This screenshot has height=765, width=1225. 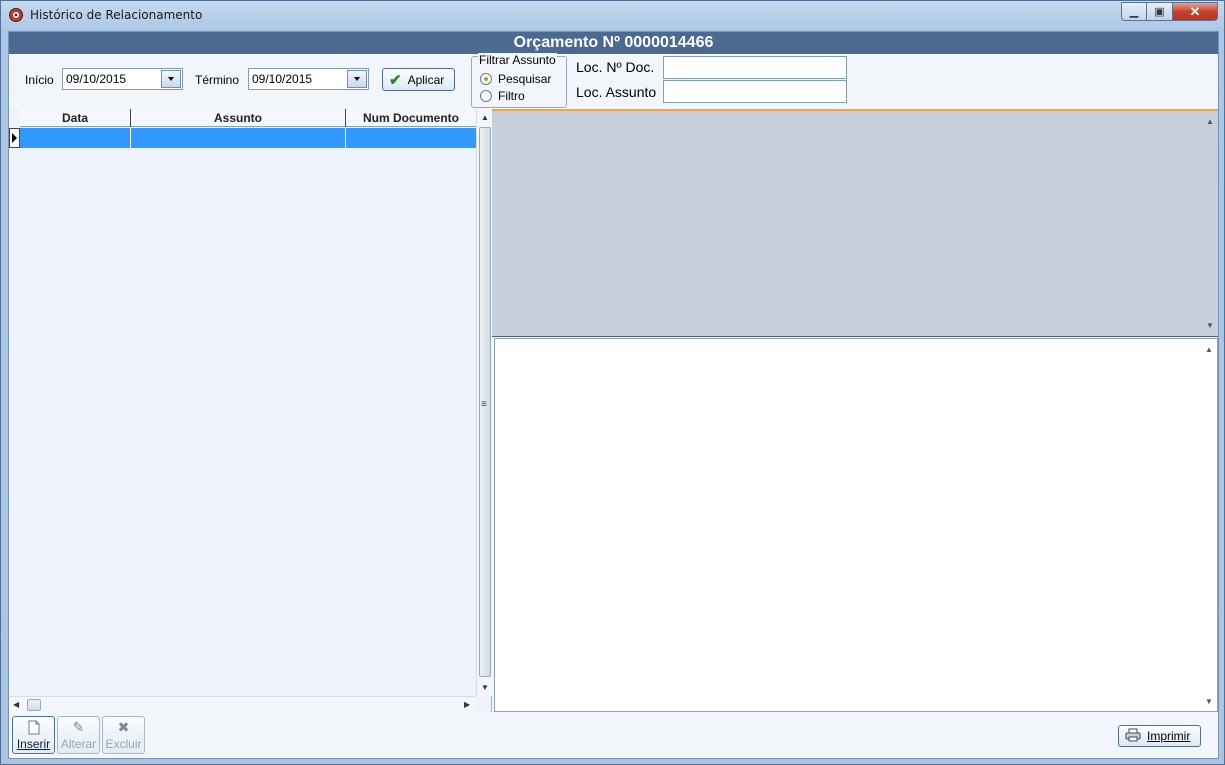 I want to click on radio-unselected-icon, so click(x=486, y=96).